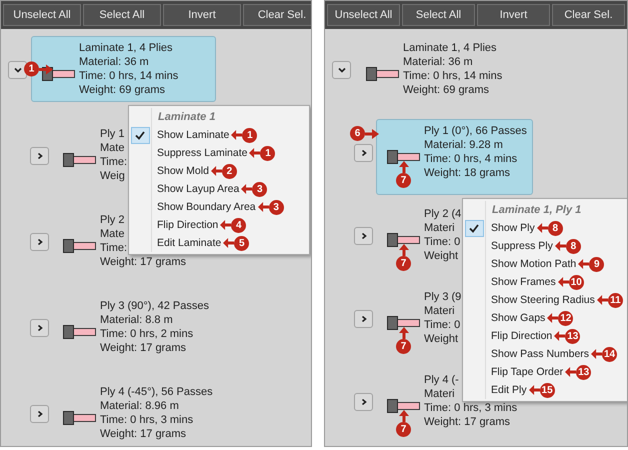  What do you see at coordinates (441, 339) in the screenshot?
I see `item-text: Weight` at bounding box center [441, 339].